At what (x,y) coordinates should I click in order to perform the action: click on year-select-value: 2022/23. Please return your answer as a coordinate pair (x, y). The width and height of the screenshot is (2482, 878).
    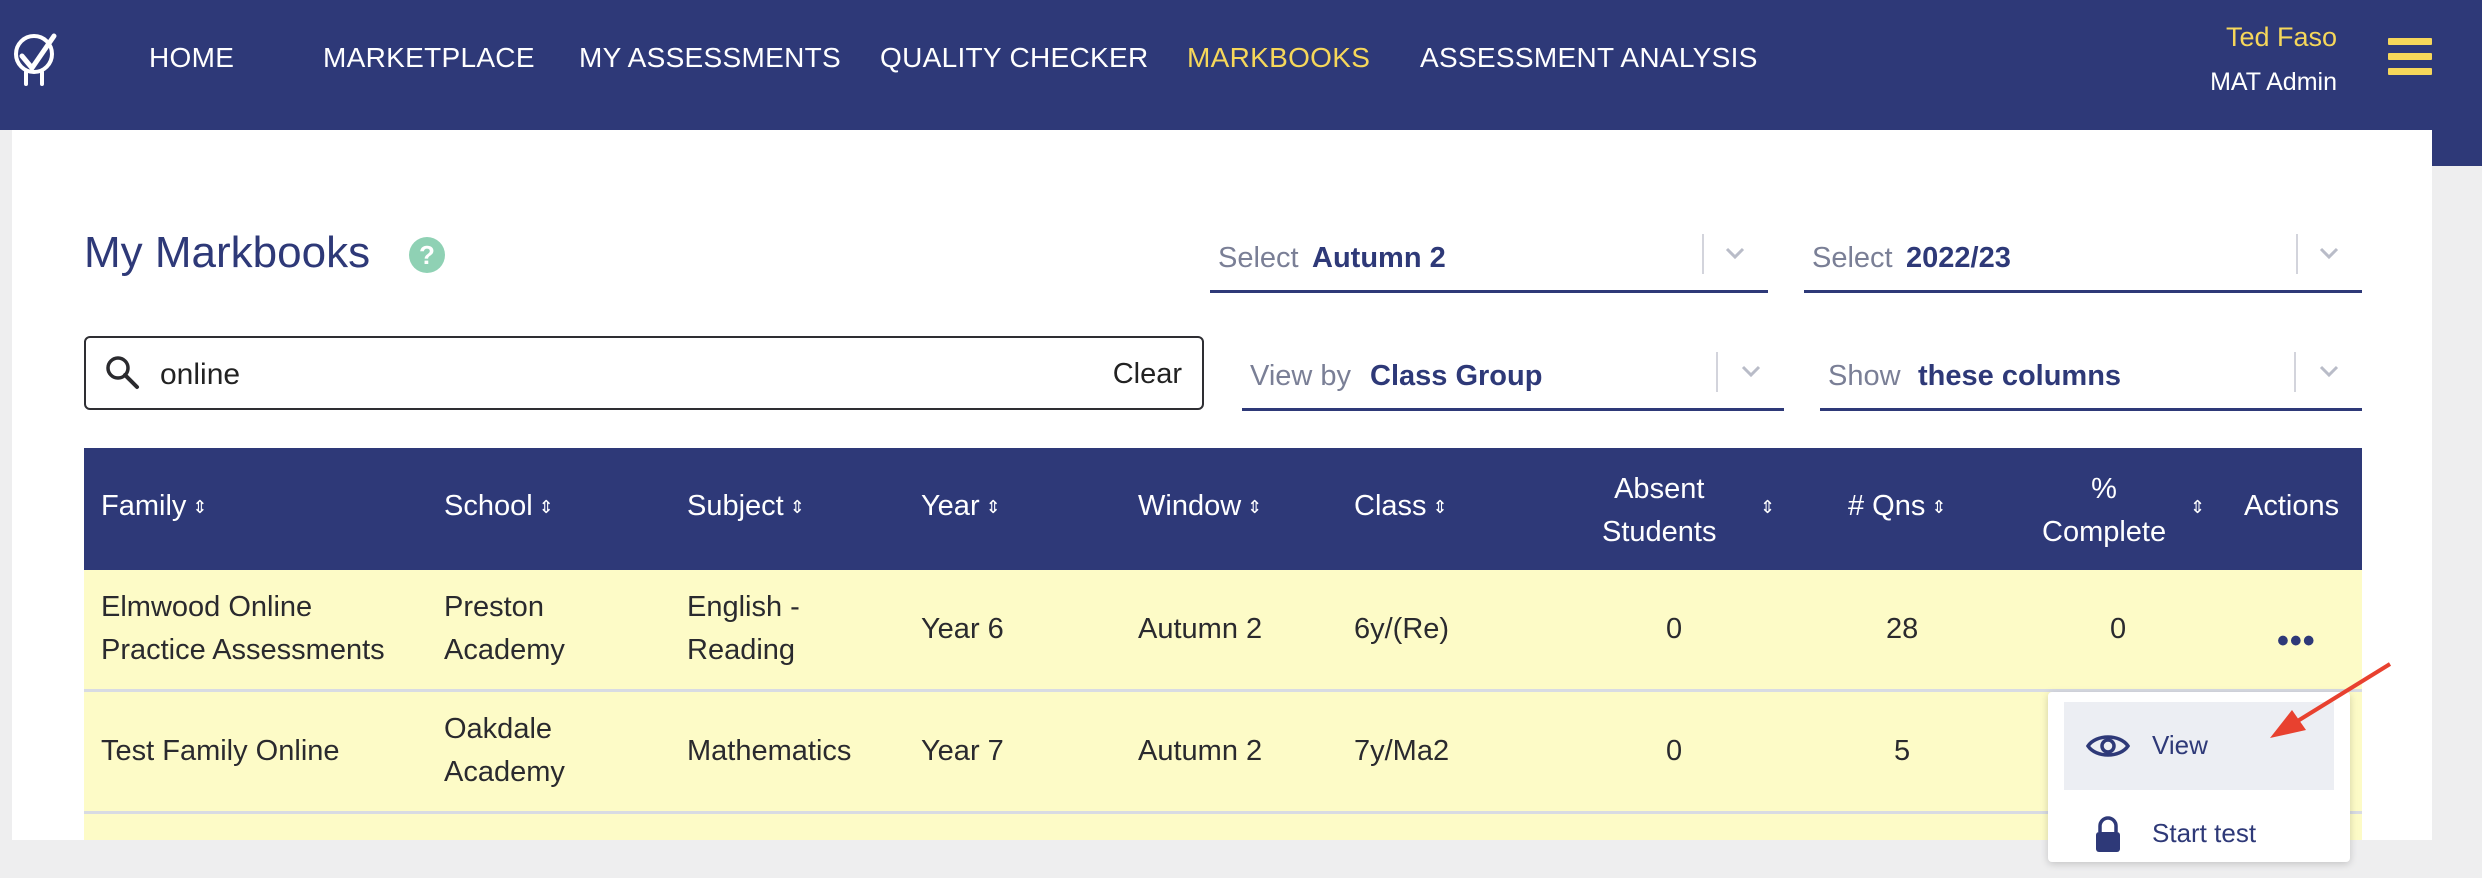
    Looking at the image, I should click on (1958, 258).